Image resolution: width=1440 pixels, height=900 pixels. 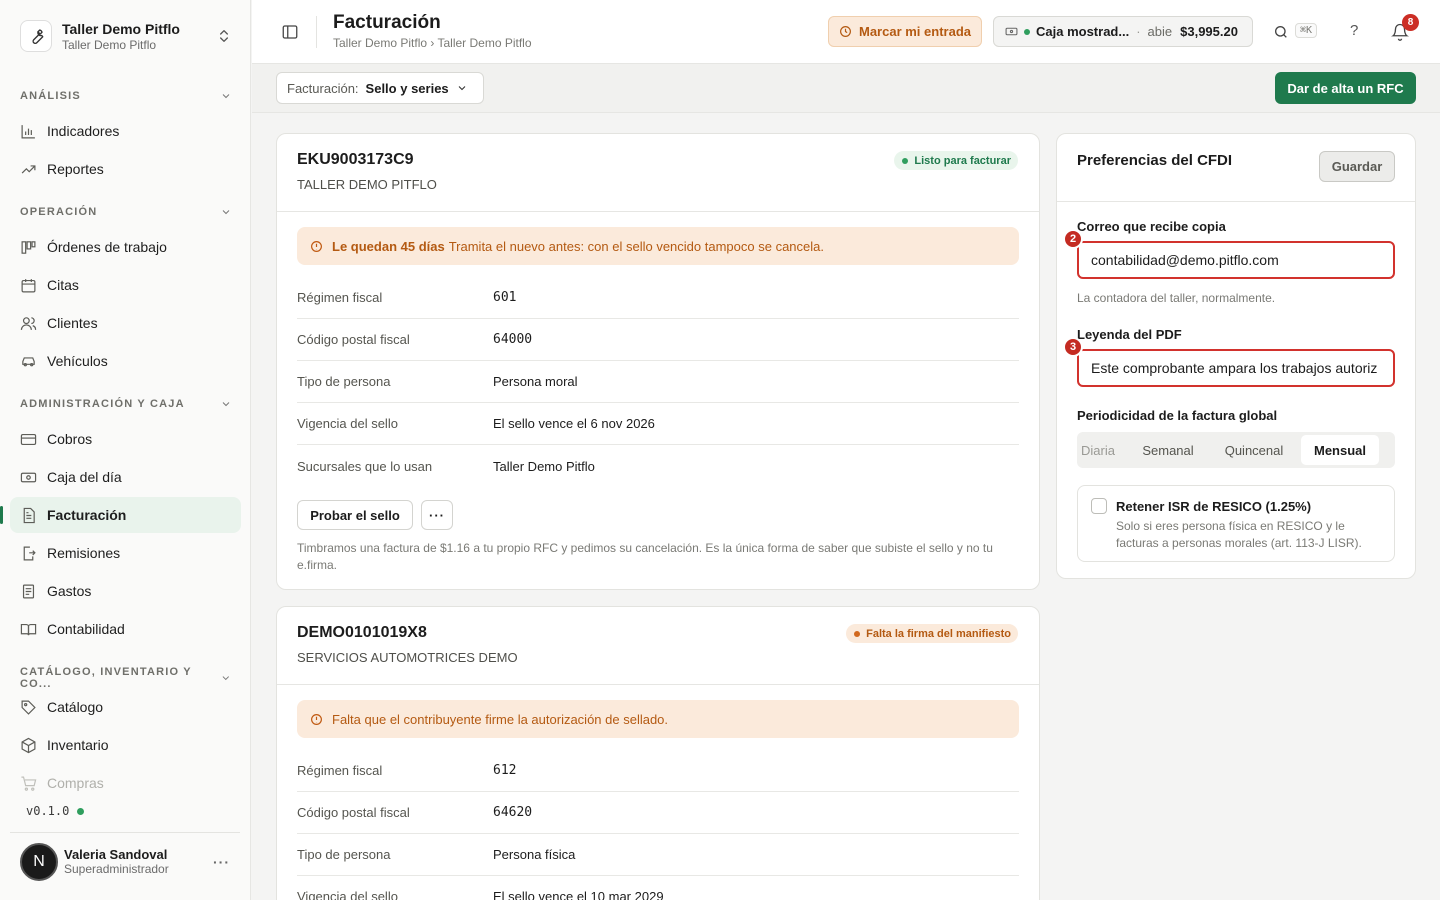 I want to click on add-rfc-button: Dar de alta un RFC, so click(x=1345, y=88).